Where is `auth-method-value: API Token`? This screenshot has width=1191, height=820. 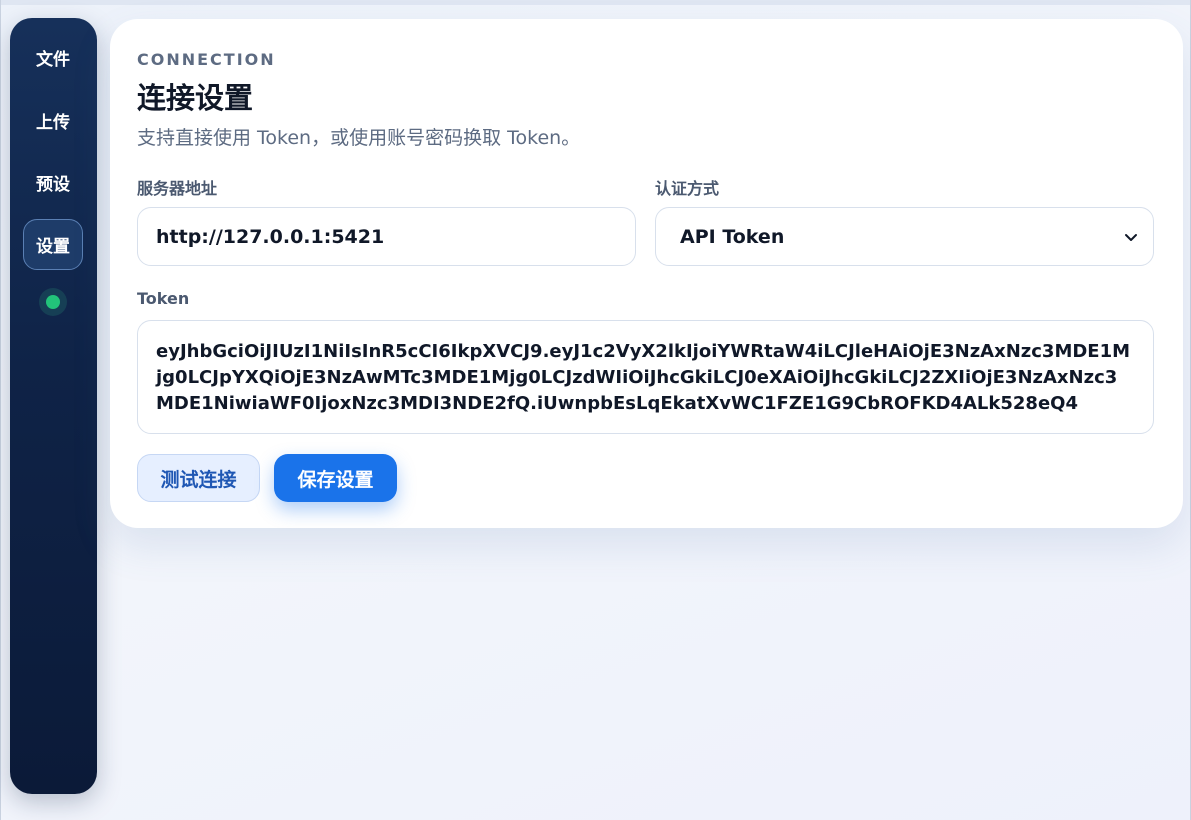
auth-method-value: API Token is located at coordinates (732, 236).